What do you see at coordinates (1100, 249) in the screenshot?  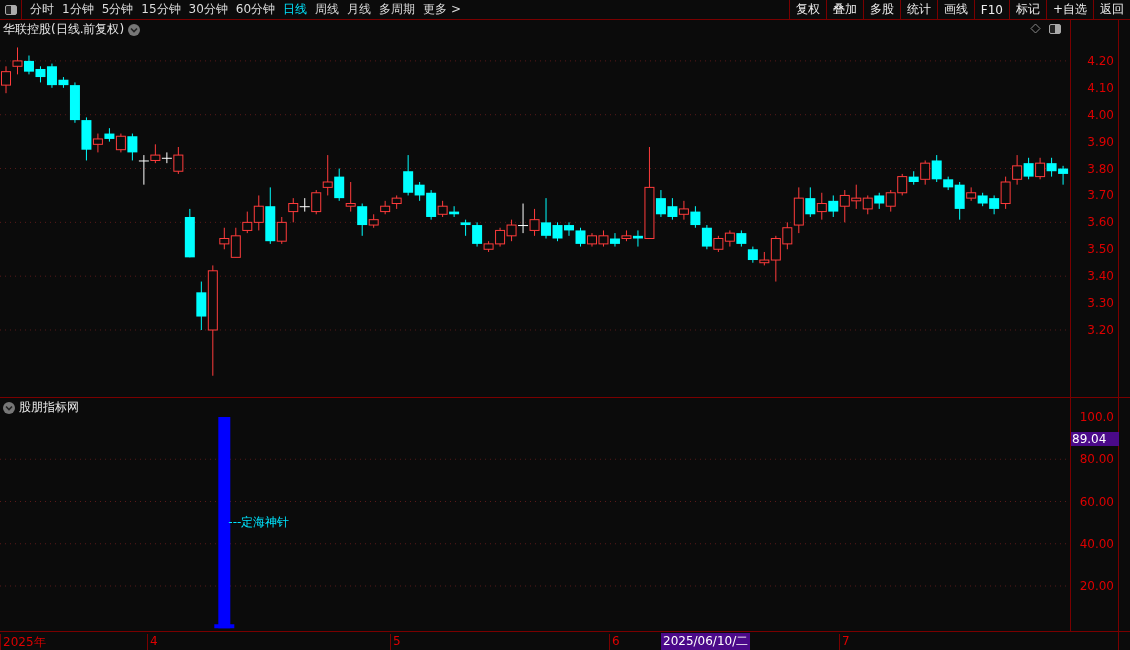 I see `price-axis-label: 3.50` at bounding box center [1100, 249].